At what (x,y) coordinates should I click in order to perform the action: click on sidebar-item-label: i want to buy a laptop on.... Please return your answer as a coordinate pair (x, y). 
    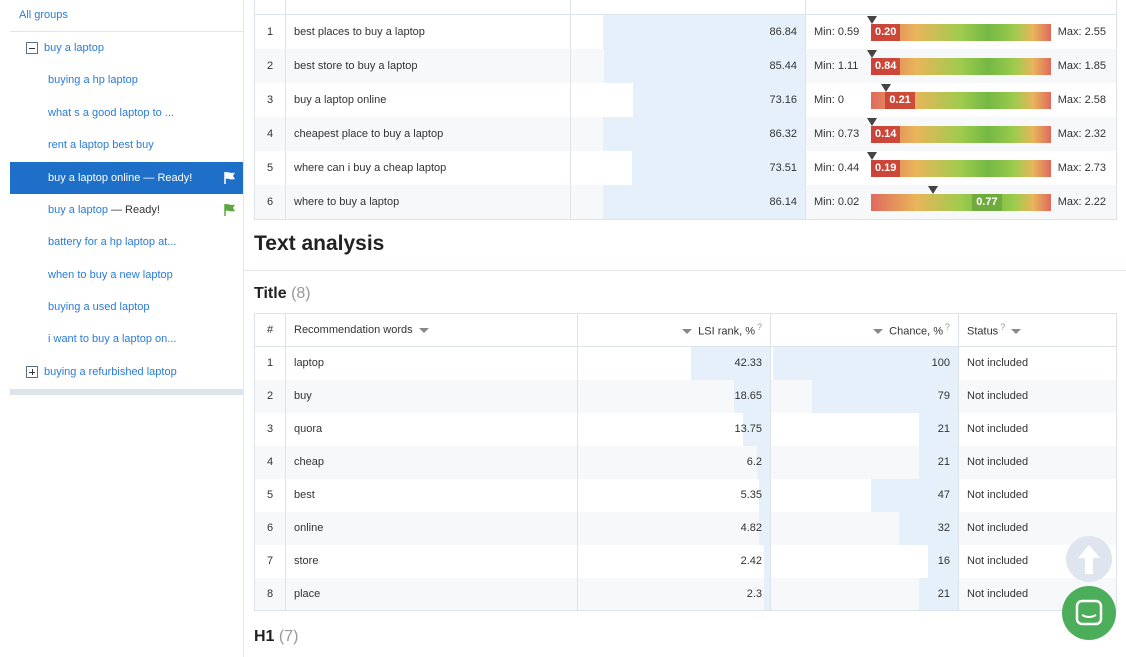
    Looking at the image, I should click on (112, 339).